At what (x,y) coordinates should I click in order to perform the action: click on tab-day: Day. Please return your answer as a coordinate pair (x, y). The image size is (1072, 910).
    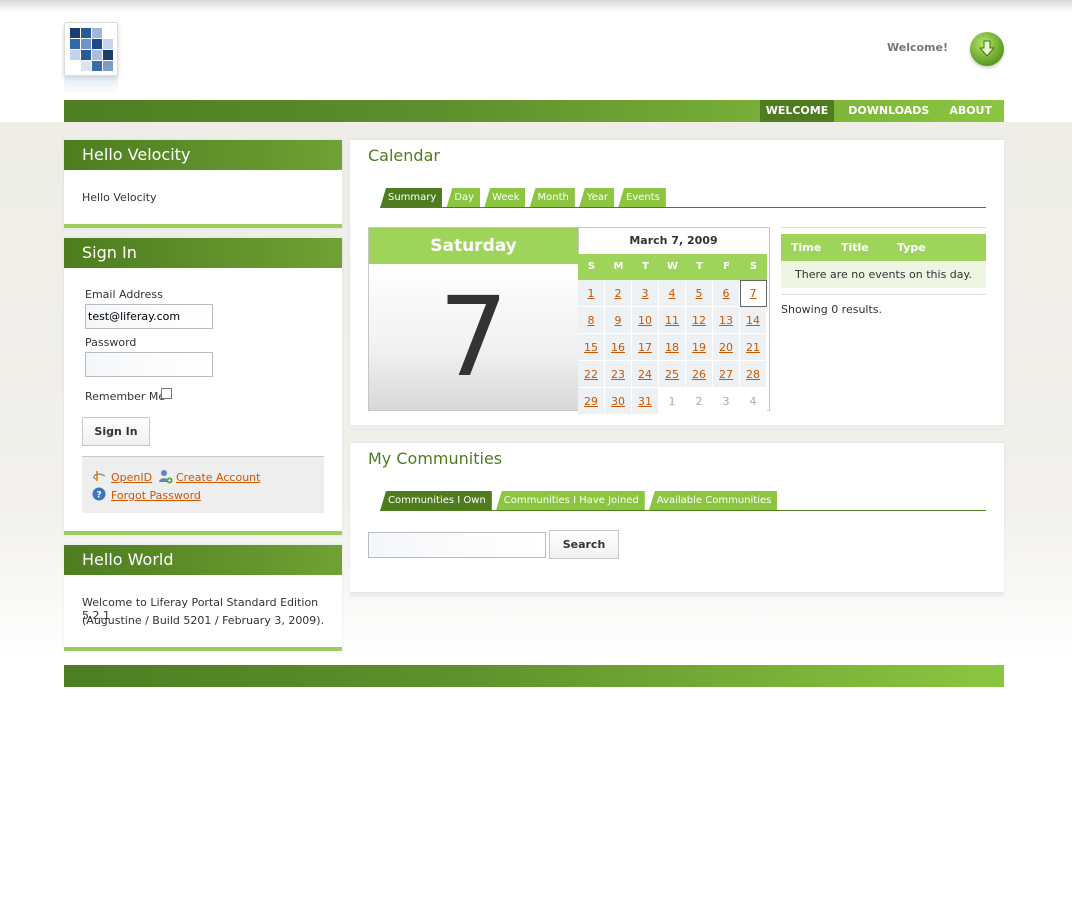
    Looking at the image, I should click on (463, 198).